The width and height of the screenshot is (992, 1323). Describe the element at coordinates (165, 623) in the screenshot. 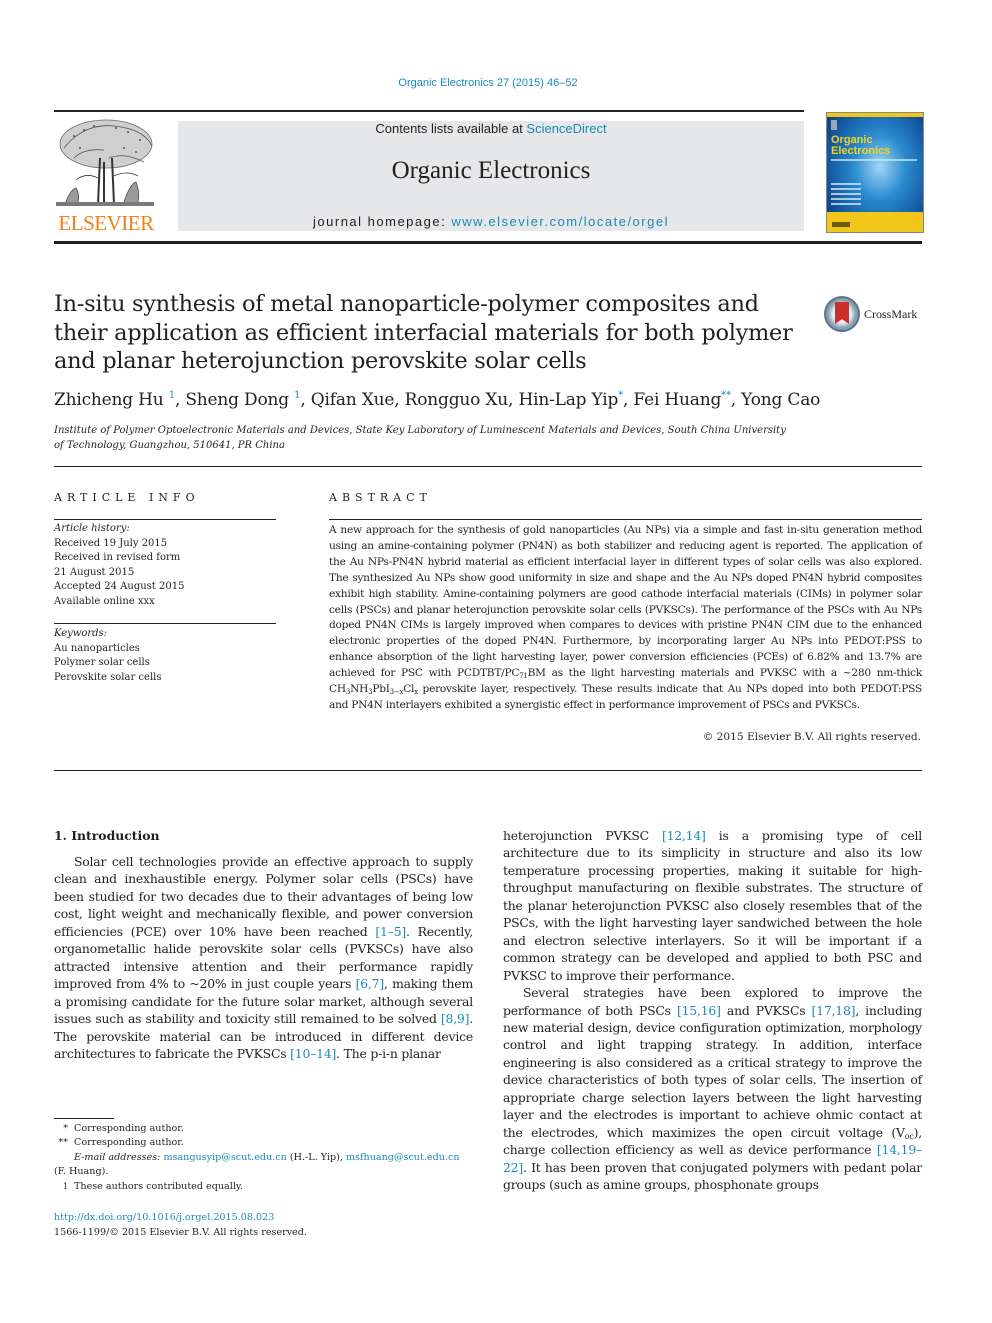

I see `keywords-rule` at that location.